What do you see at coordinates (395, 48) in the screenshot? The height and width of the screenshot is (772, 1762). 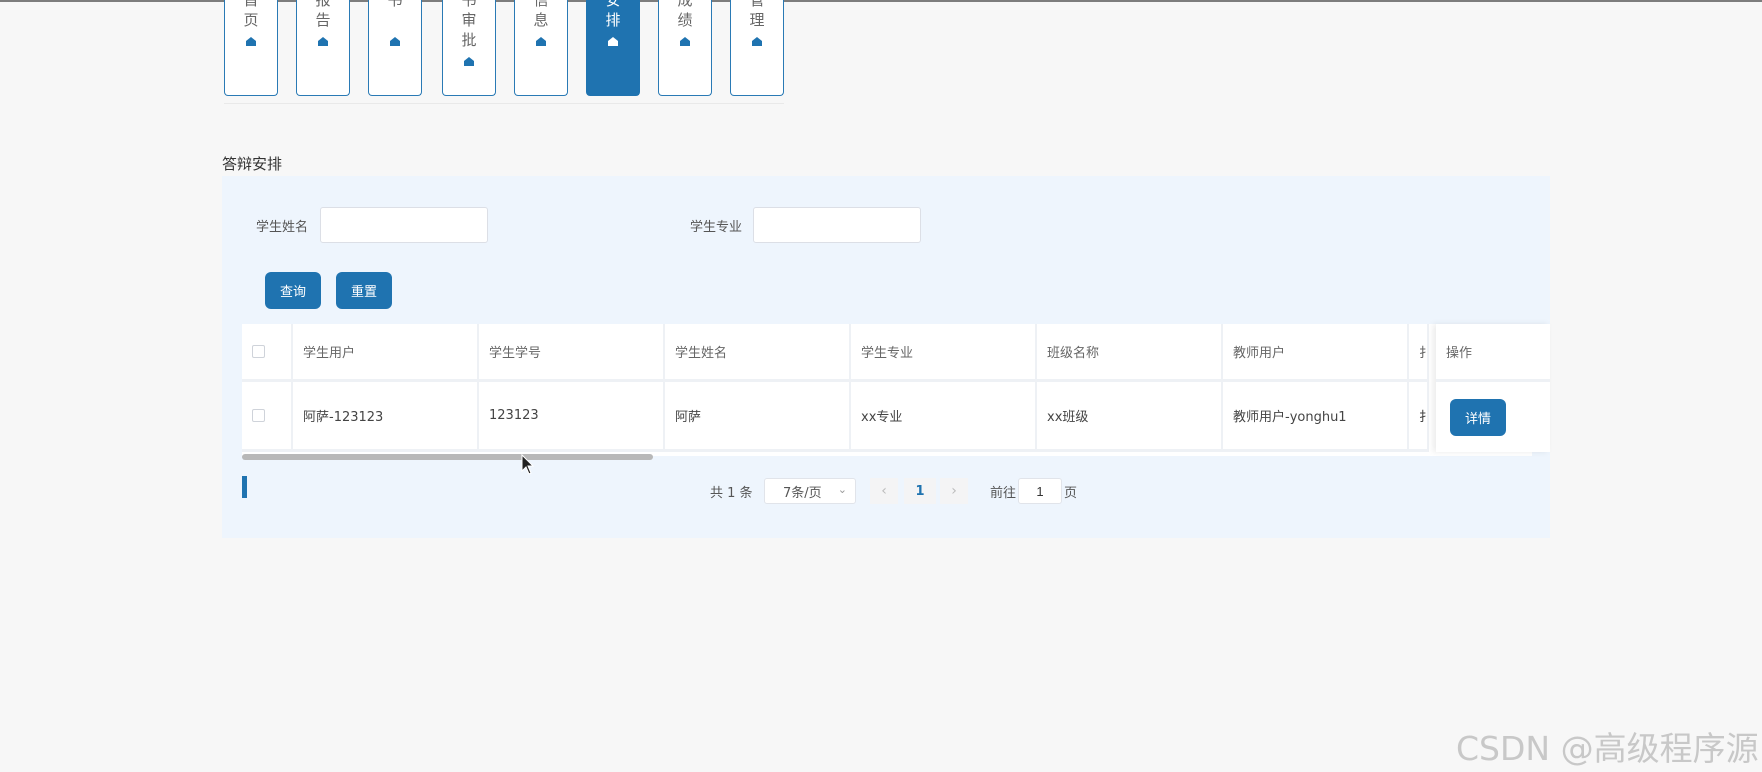 I see `tab-book: 书` at bounding box center [395, 48].